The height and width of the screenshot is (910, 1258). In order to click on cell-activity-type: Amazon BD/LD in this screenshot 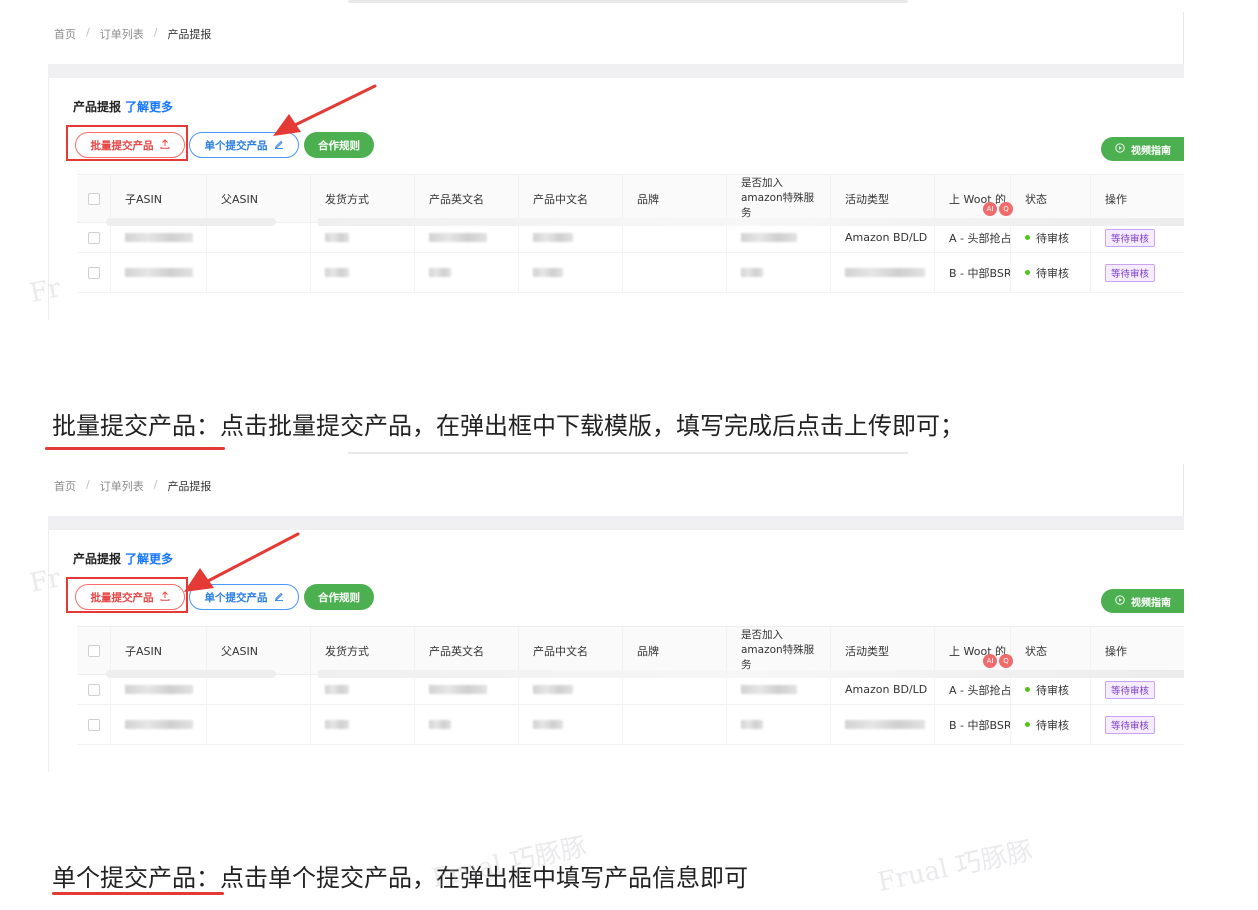, I will do `click(883, 237)`.